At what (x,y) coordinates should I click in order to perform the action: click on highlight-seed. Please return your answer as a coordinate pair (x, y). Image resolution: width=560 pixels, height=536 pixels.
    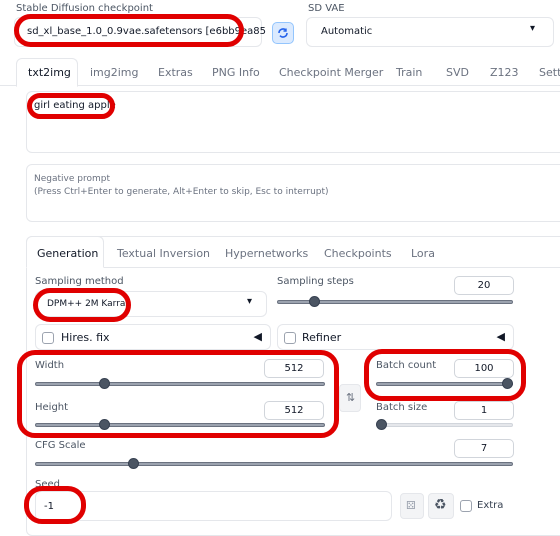
    Looking at the image, I should click on (55, 505).